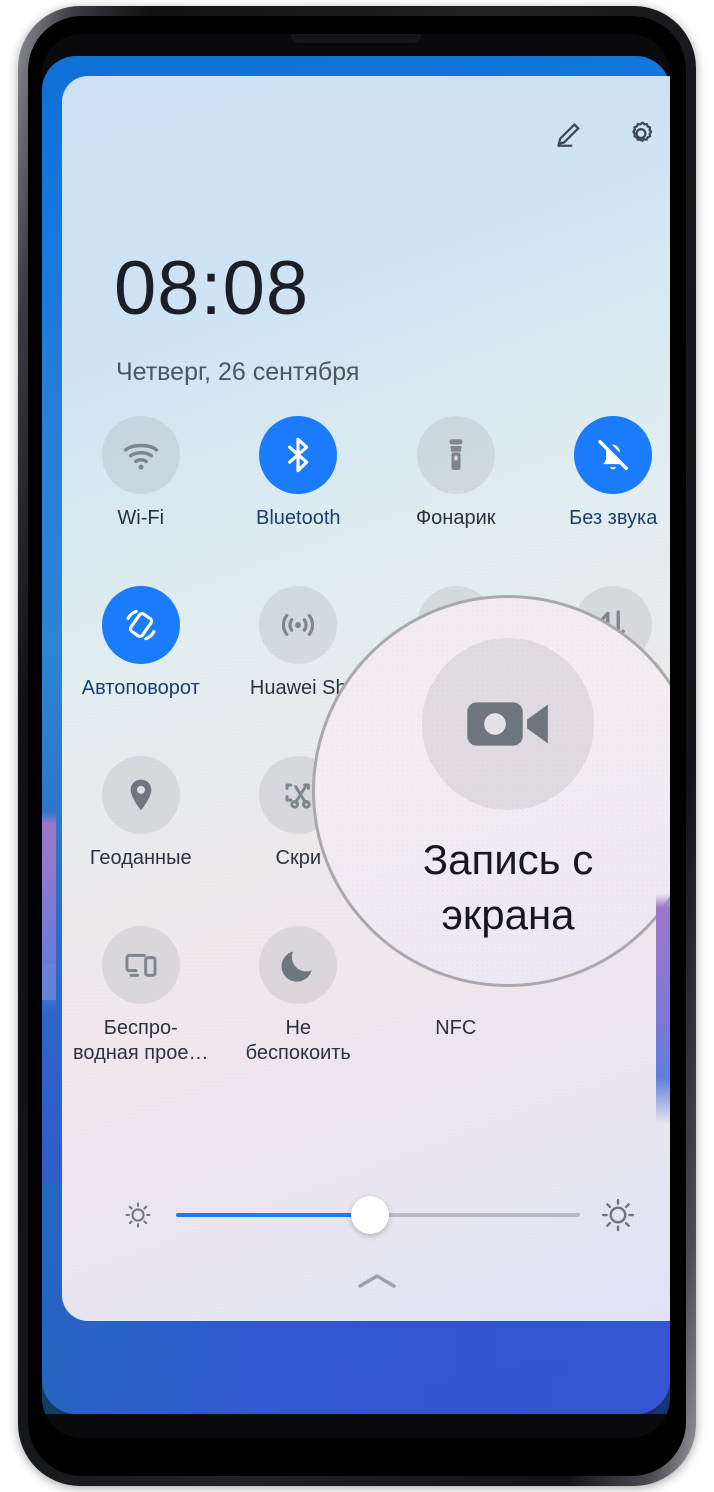 The width and height of the screenshot is (714, 1492). Describe the element at coordinates (141, 518) in the screenshot. I see `toggle-label: Wi-Fi` at that location.